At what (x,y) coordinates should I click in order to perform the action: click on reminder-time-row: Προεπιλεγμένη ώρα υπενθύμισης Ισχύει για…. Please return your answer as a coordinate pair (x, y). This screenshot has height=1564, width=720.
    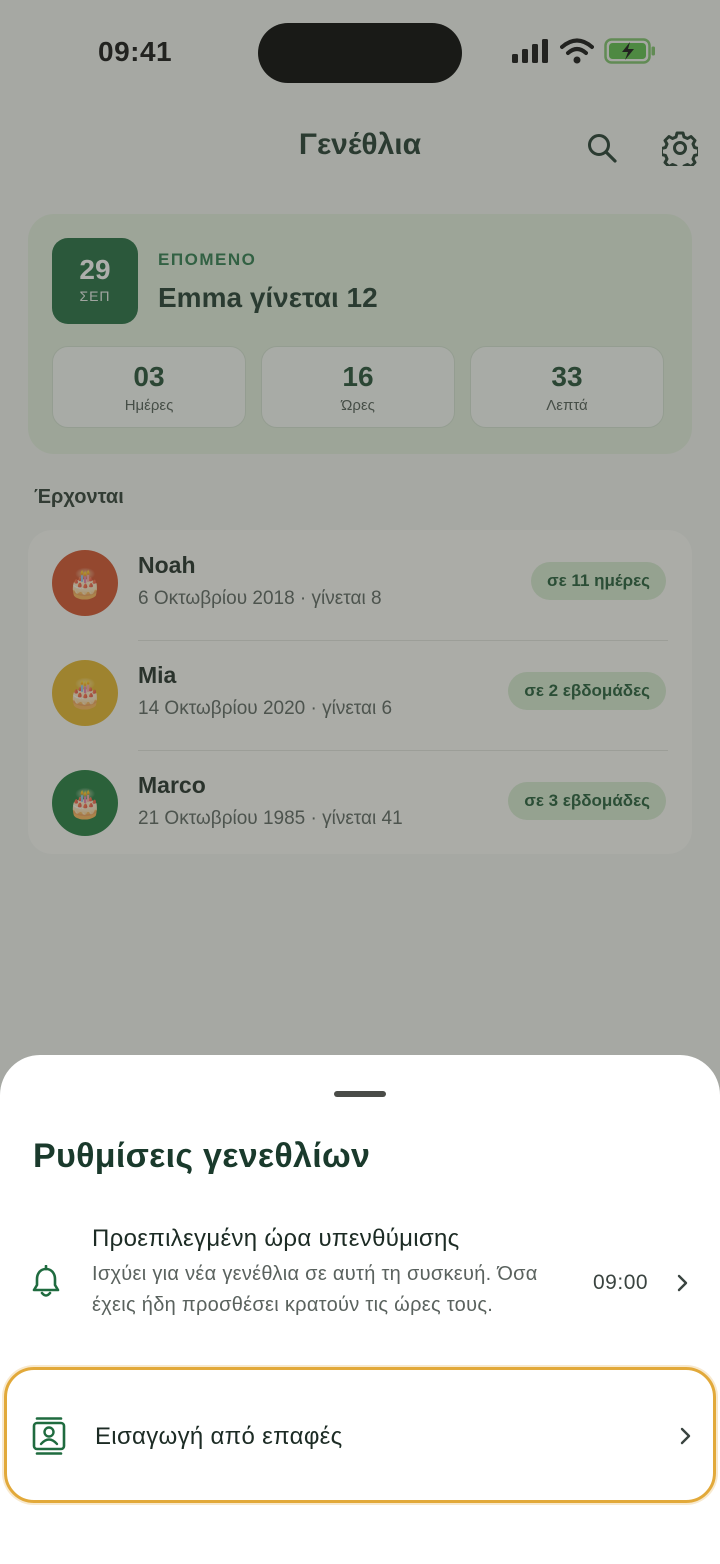
    Looking at the image, I should click on (360, 1291).